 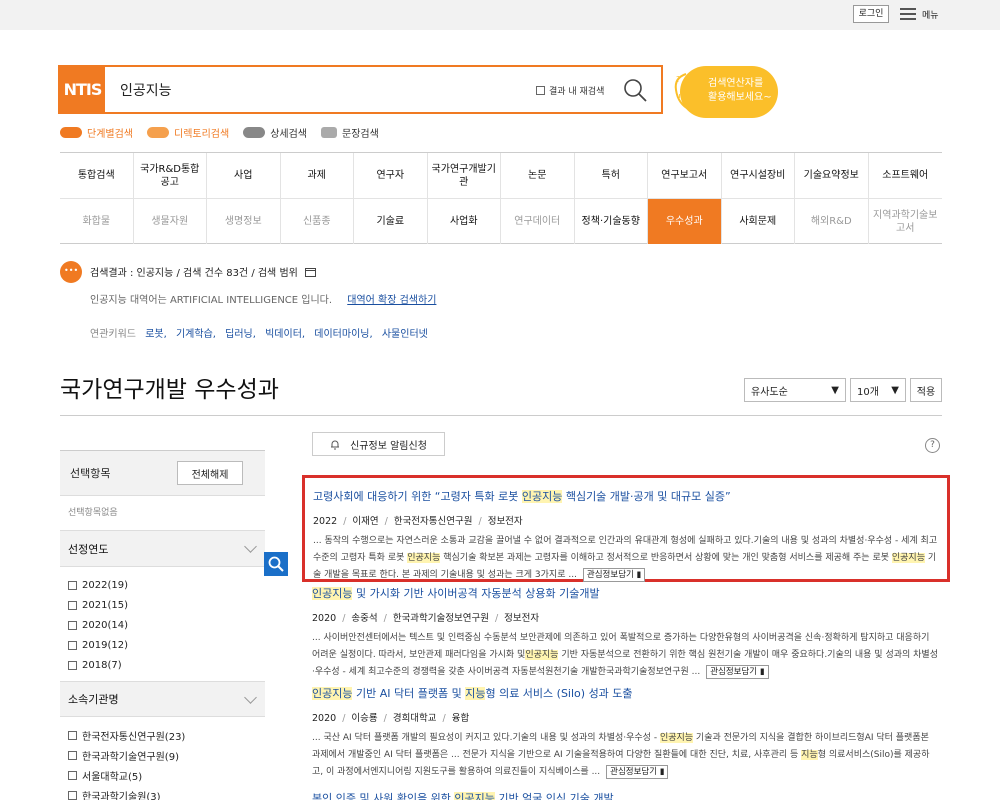 What do you see at coordinates (795, 390) in the screenshot?
I see `sort-select: 유사도순 ▼` at bounding box center [795, 390].